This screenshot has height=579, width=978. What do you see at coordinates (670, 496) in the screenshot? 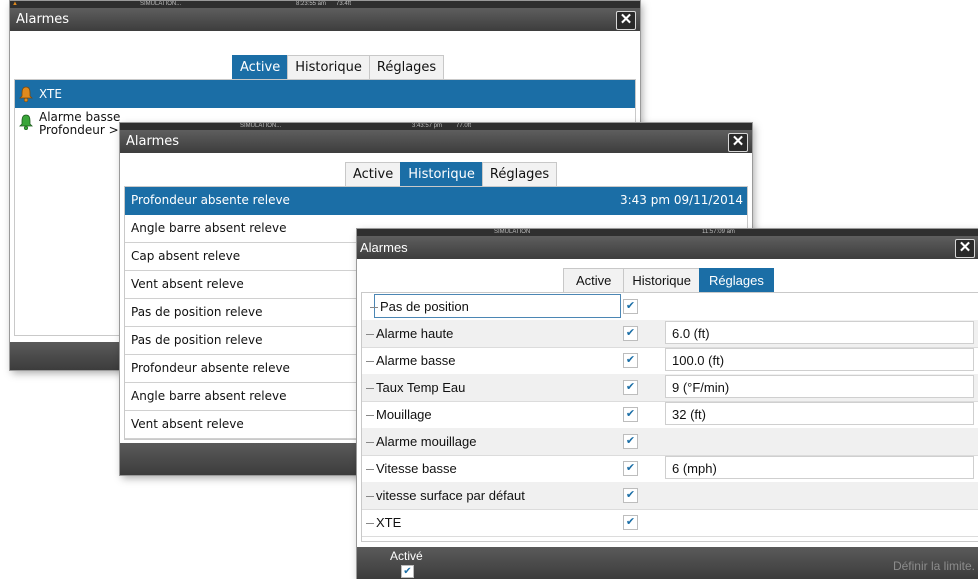
I see `setting-row: vitesse surface par défaut ✔` at bounding box center [670, 496].